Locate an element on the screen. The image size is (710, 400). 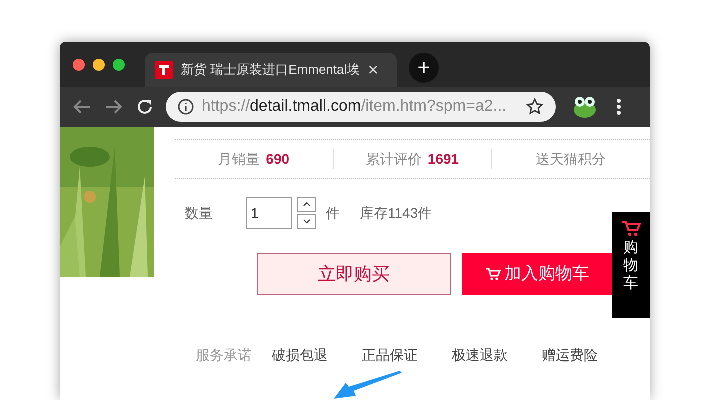
services-label: 服务承诺 is located at coordinates (224, 355).